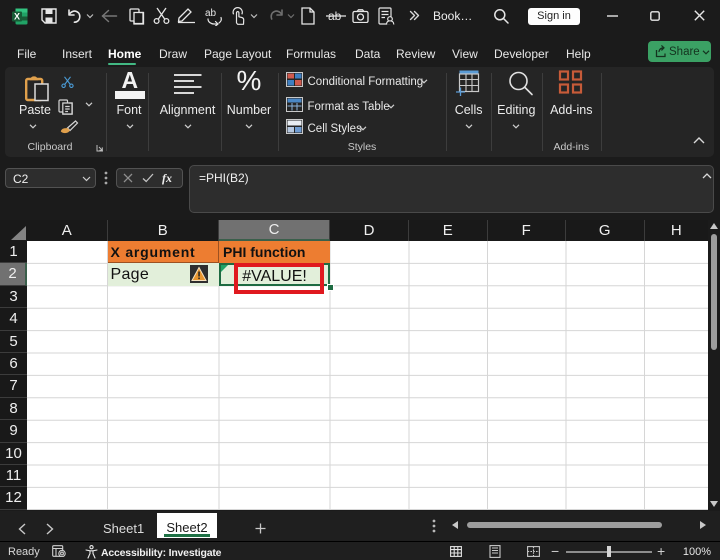 The image size is (720, 560). I want to click on svg-text: X, so click(17, 17).